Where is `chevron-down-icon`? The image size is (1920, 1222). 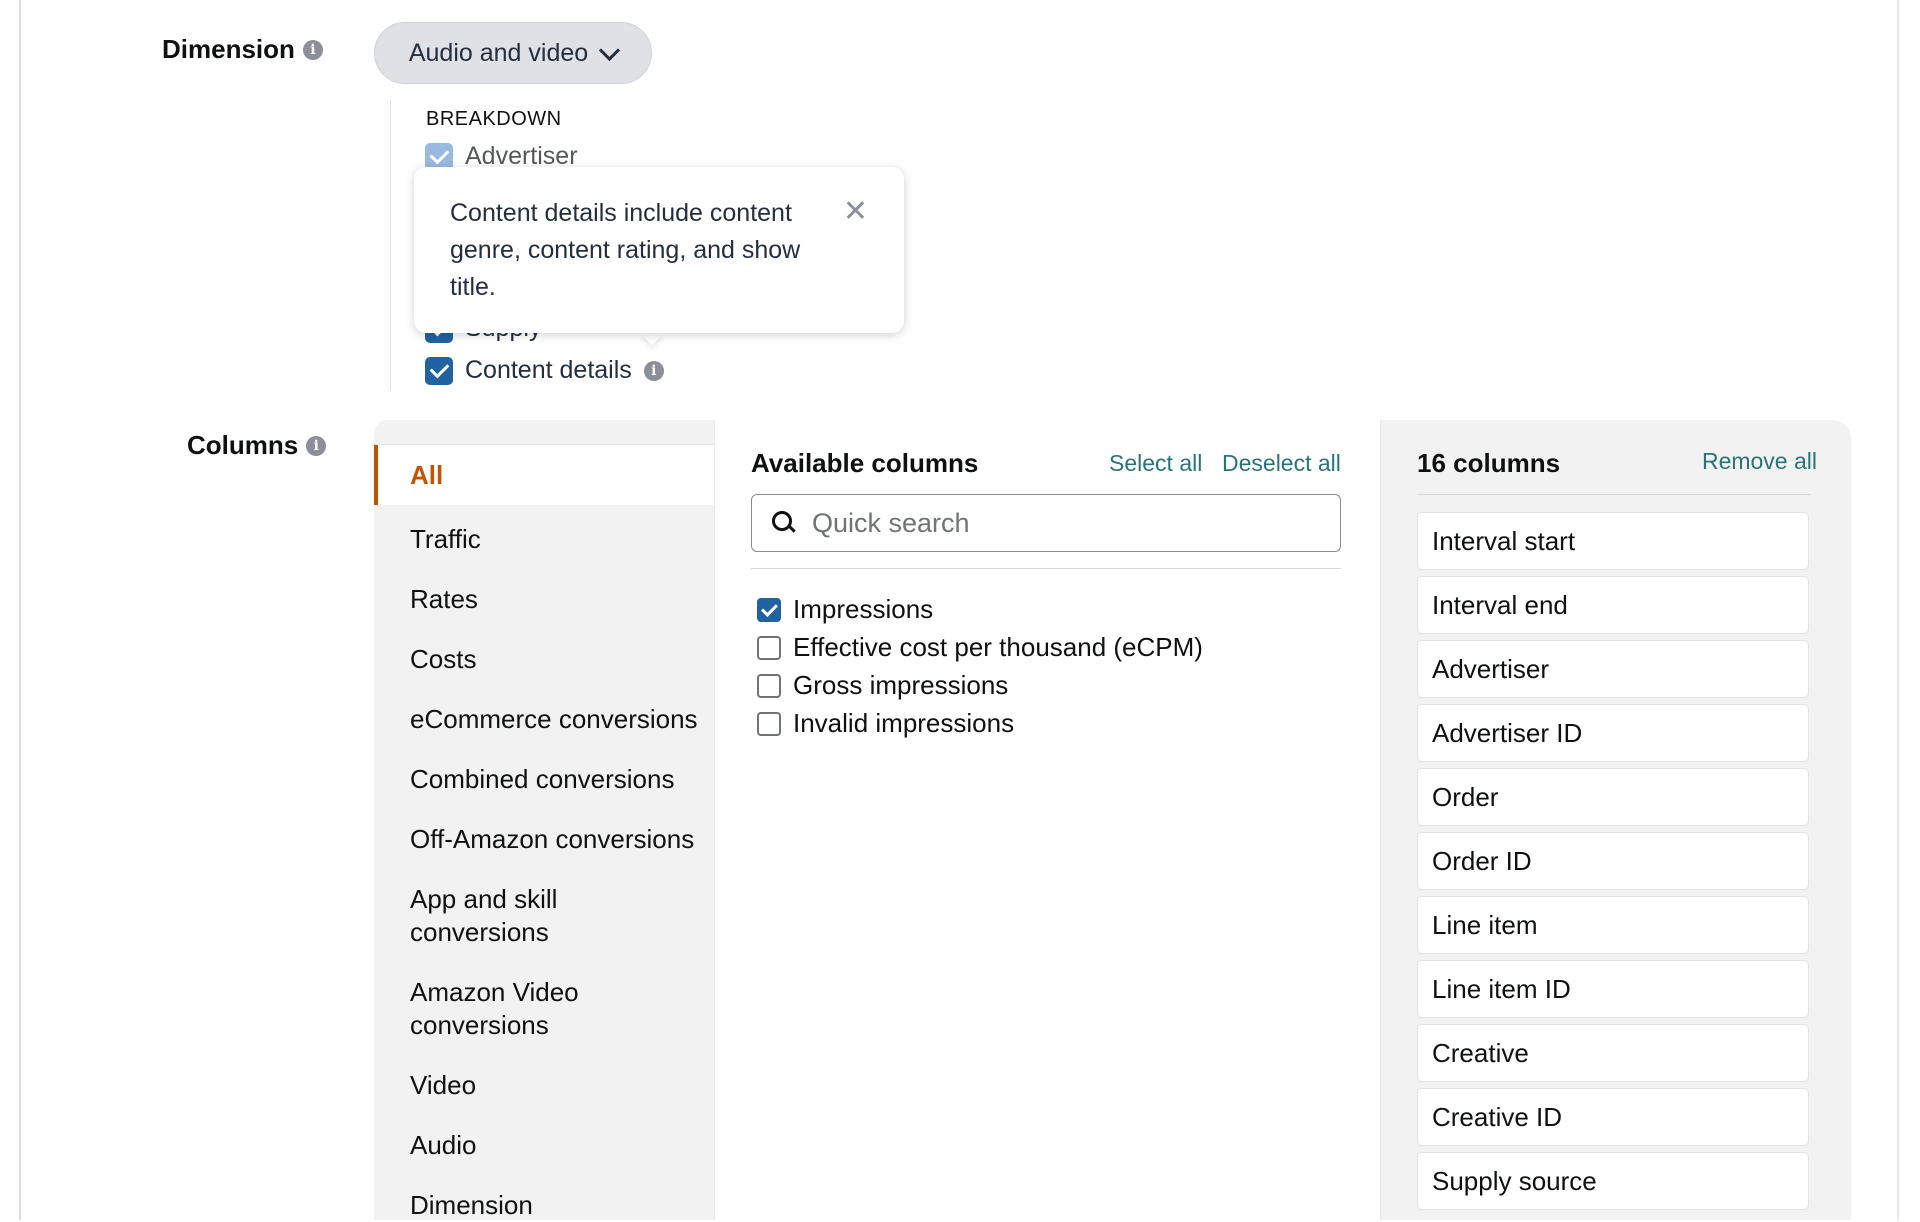
chevron-down-icon is located at coordinates (610, 50).